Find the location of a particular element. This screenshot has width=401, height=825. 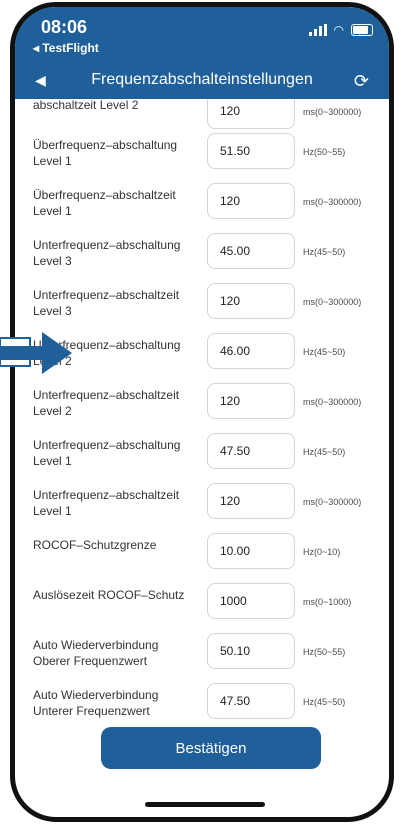

status-icons: ◠ is located at coordinates (340, 30).